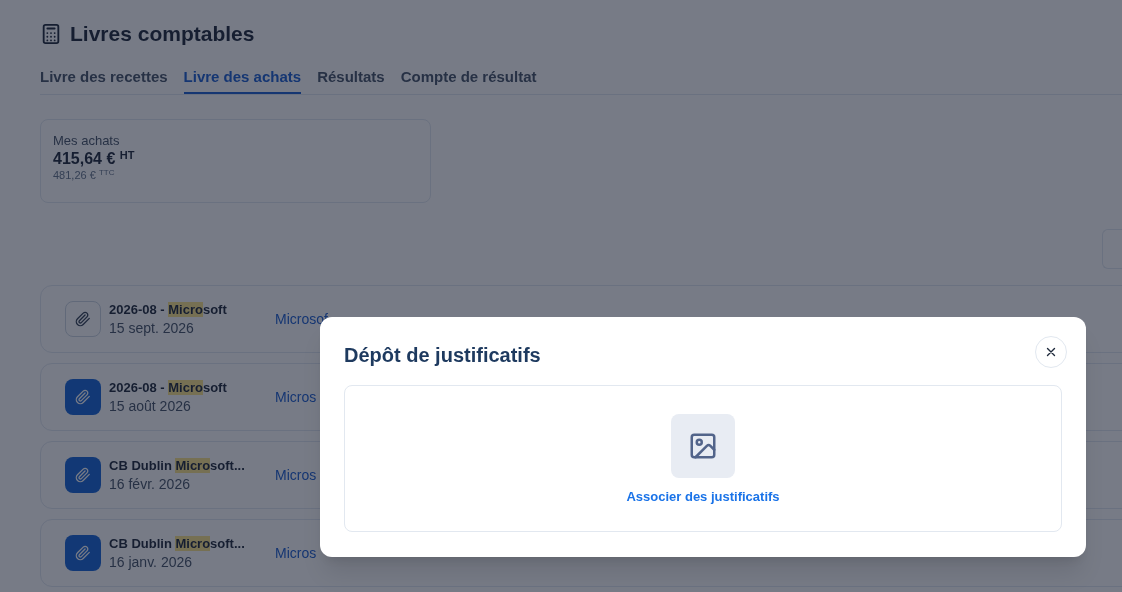 This screenshot has width=1122, height=592. I want to click on page-title: Livres comptables, so click(162, 34).